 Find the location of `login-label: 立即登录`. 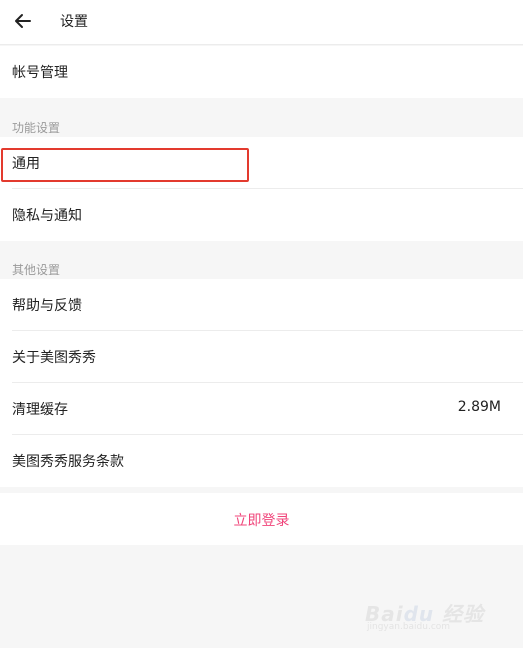

login-label: 立即登录 is located at coordinates (261, 521).